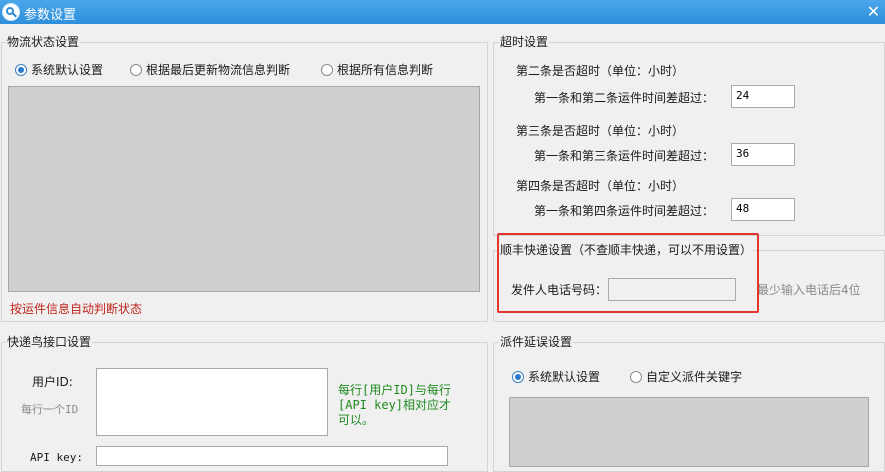 This screenshot has height=472, width=885. What do you see at coordinates (624, 98) in the screenshot?
I see `timeout-label-2: 第一条和第二条运件时间差超过：` at bounding box center [624, 98].